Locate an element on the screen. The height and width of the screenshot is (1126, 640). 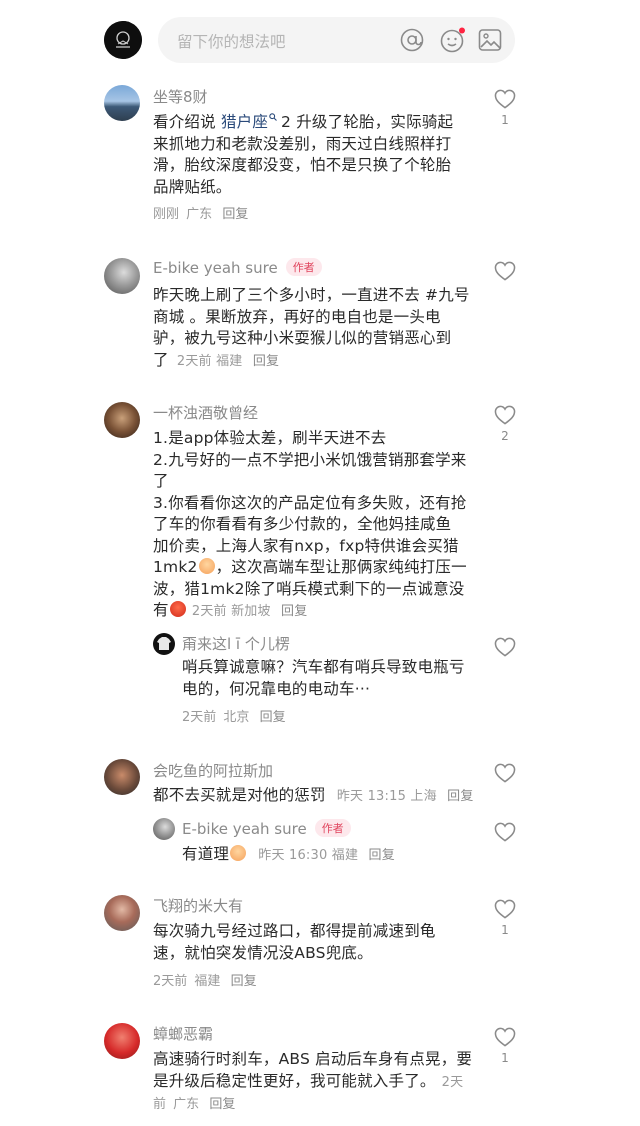
reply-username: E-bike yeah sure 作者 is located at coordinates (266, 828).